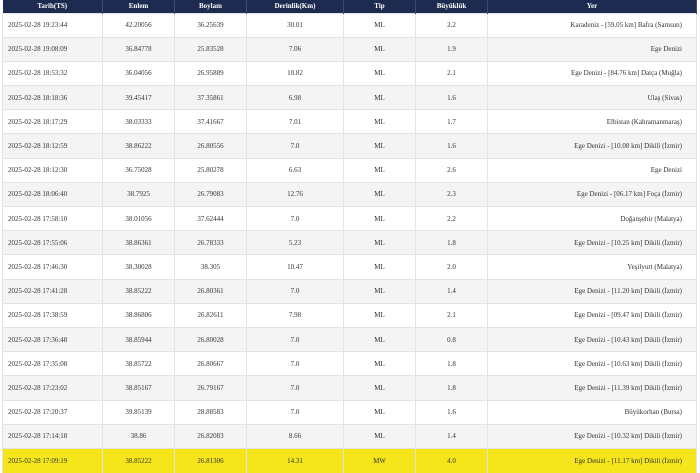  Describe the element at coordinates (52, 460) in the screenshot. I see `cell-date: 2025-02-28 17:09:19` at that location.